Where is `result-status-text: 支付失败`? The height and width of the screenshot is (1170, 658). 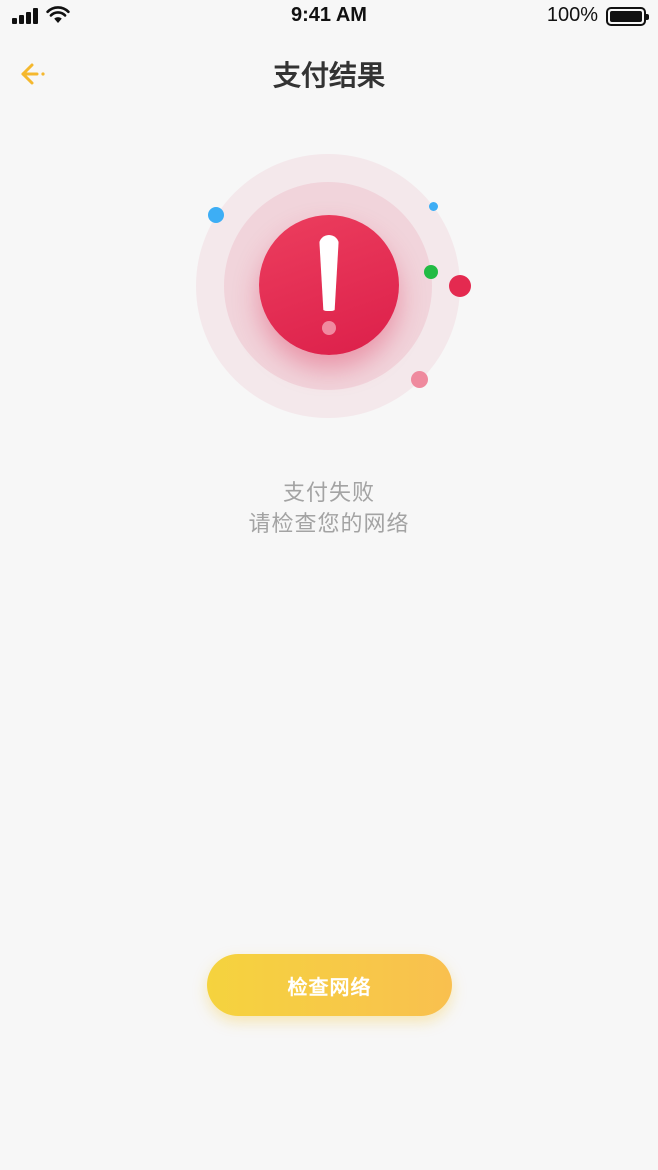 result-status-text: 支付失败 is located at coordinates (328, 493).